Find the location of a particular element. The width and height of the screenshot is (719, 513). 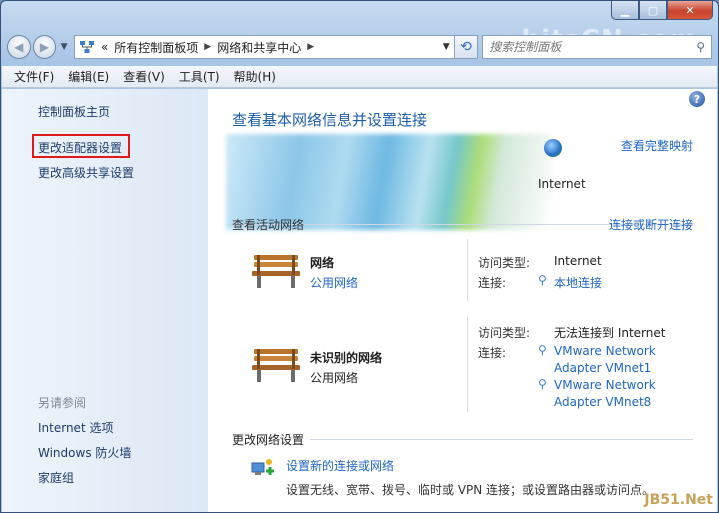

sidebar-link-firewall: Windows 防火墙 is located at coordinates (84, 452).